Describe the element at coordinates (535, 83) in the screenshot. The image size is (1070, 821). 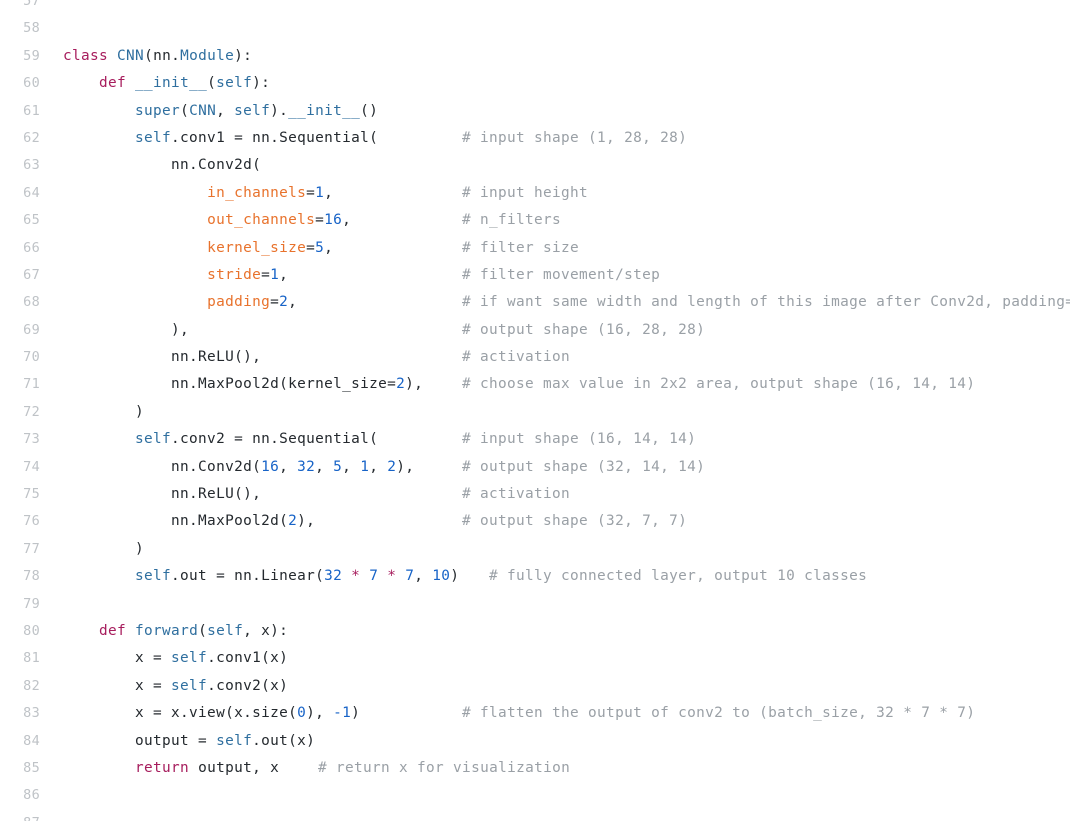
I see `code-line: 60 def __init__(self):` at that location.